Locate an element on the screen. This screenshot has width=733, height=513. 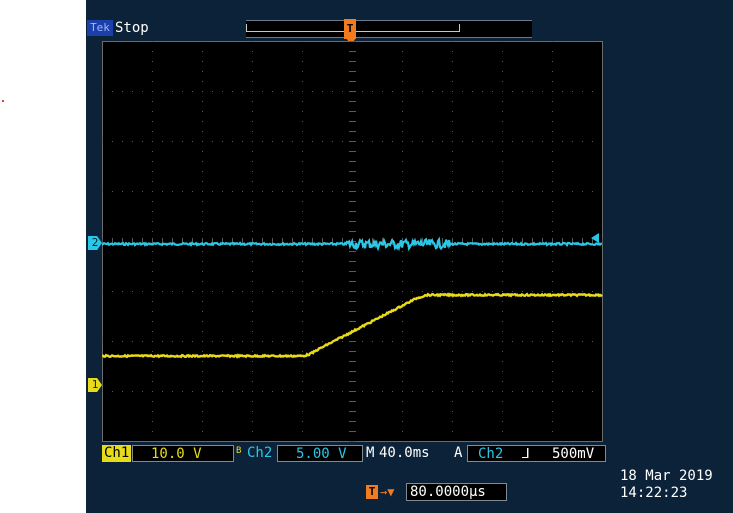
horizontal-offset-value: 80.0000µs is located at coordinates (448, 492).